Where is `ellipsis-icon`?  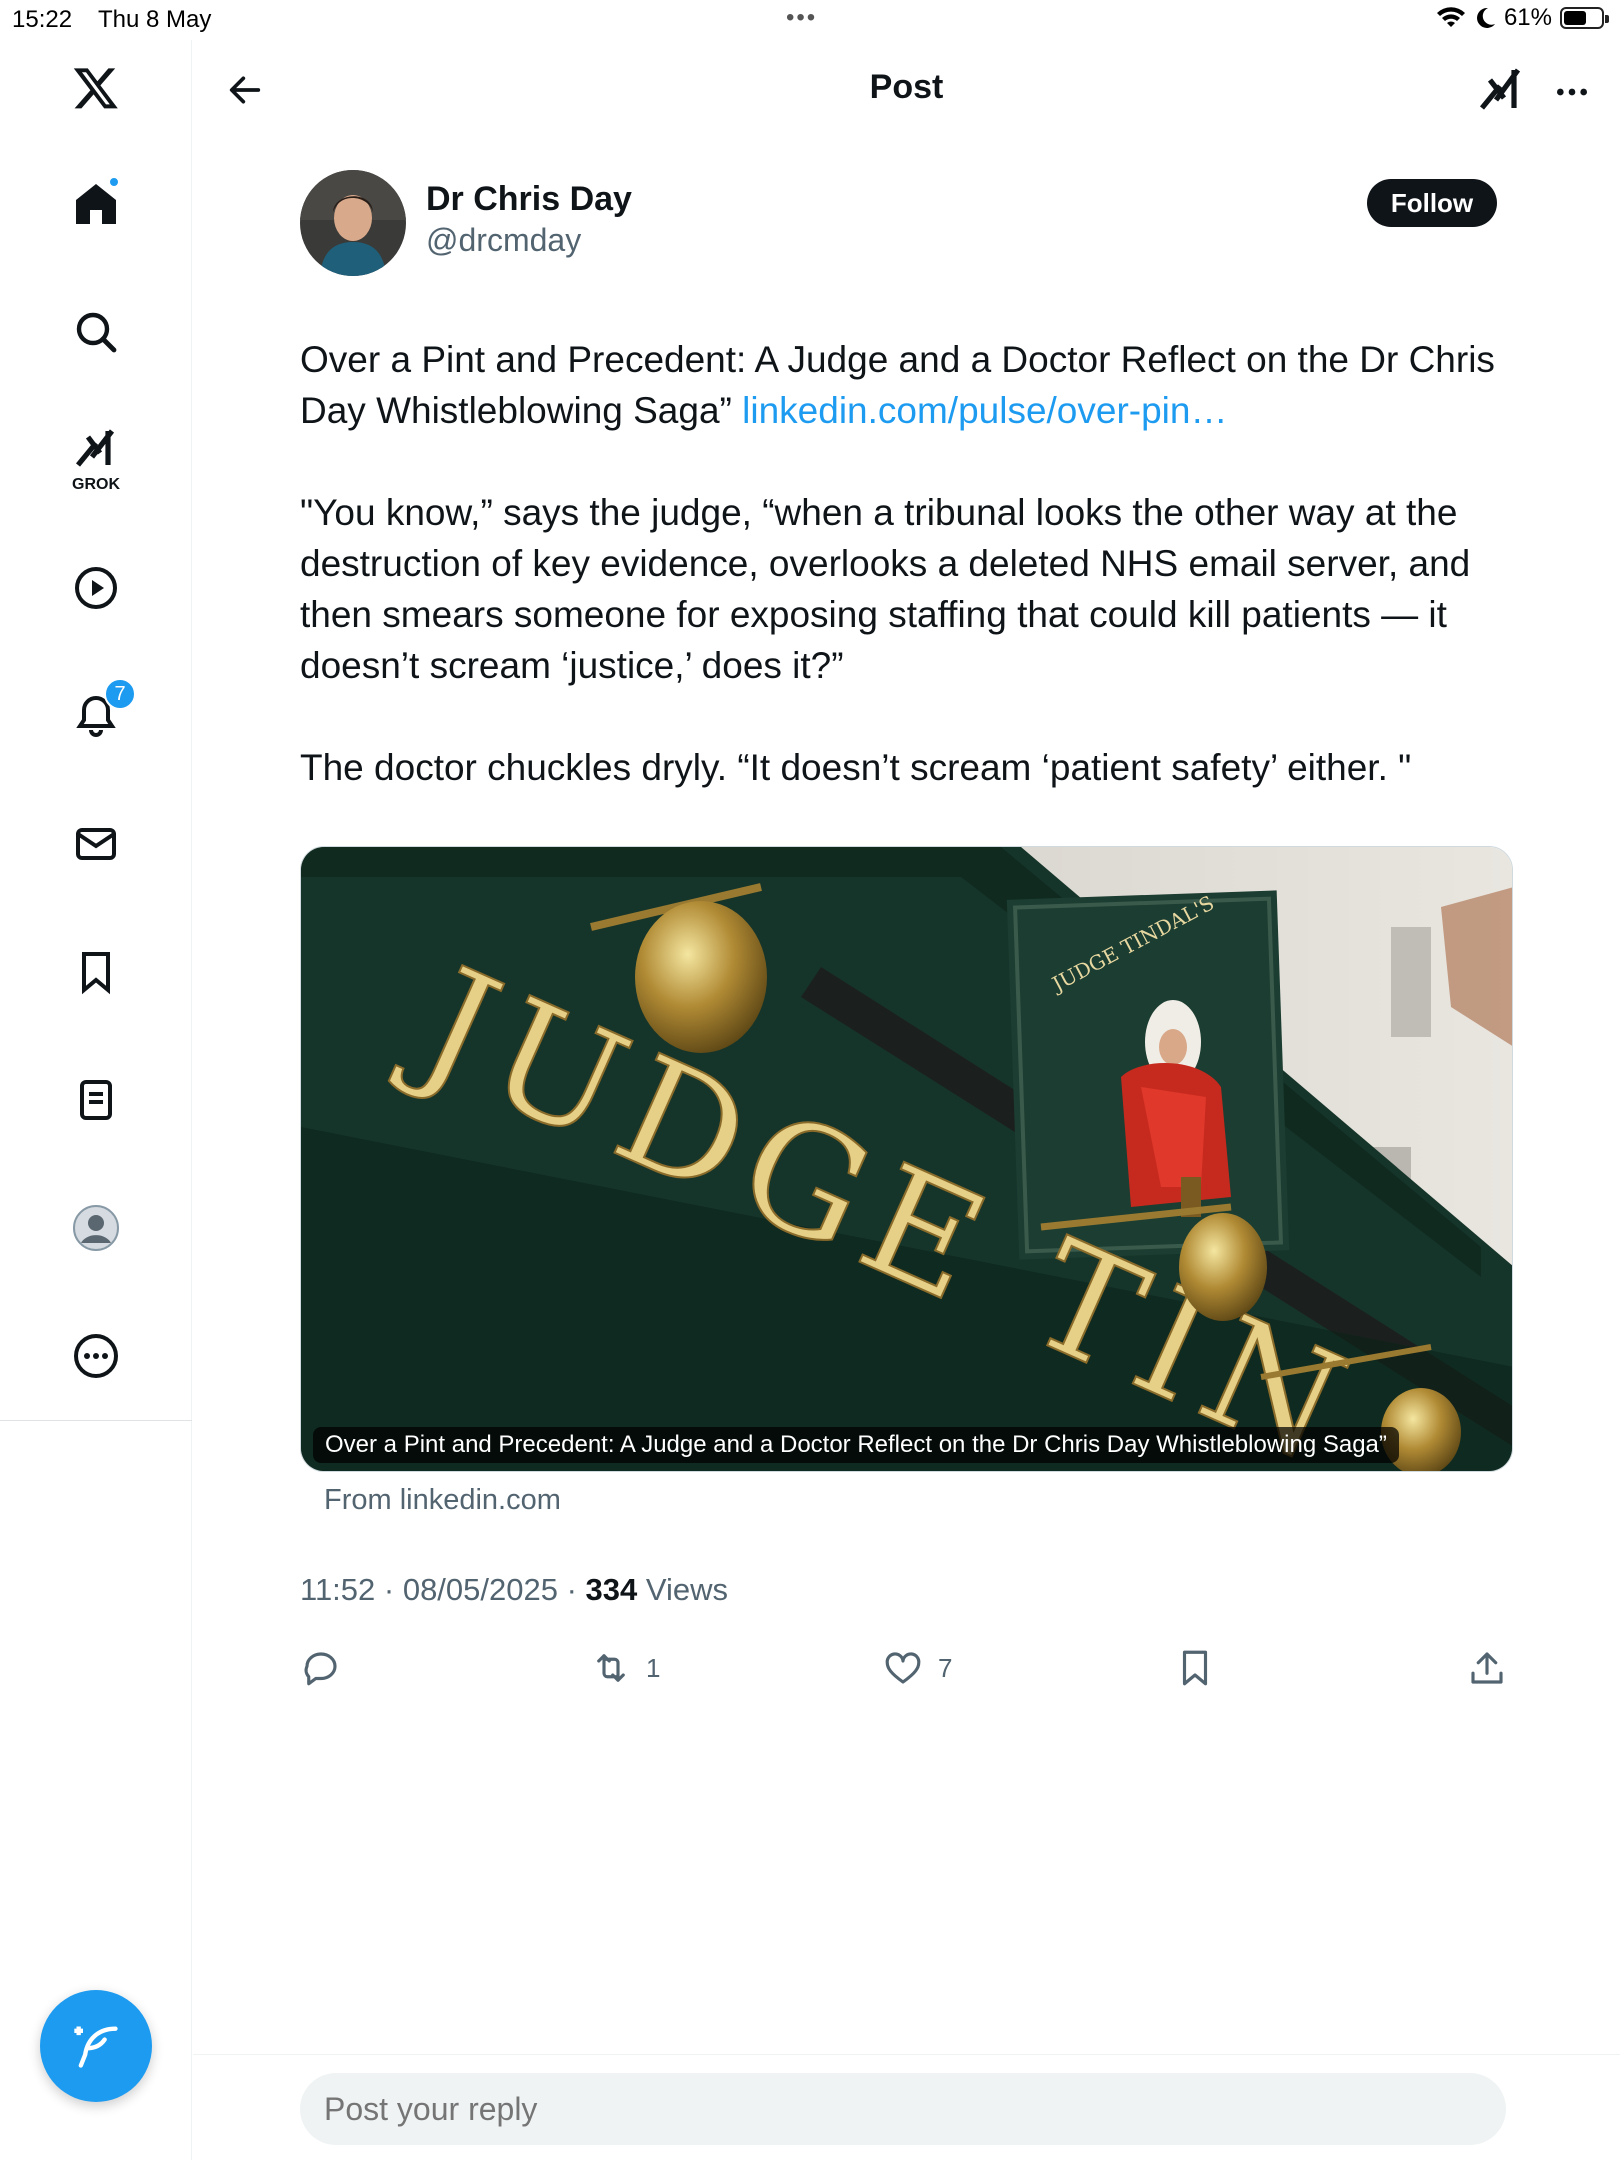 ellipsis-icon is located at coordinates (1572, 92).